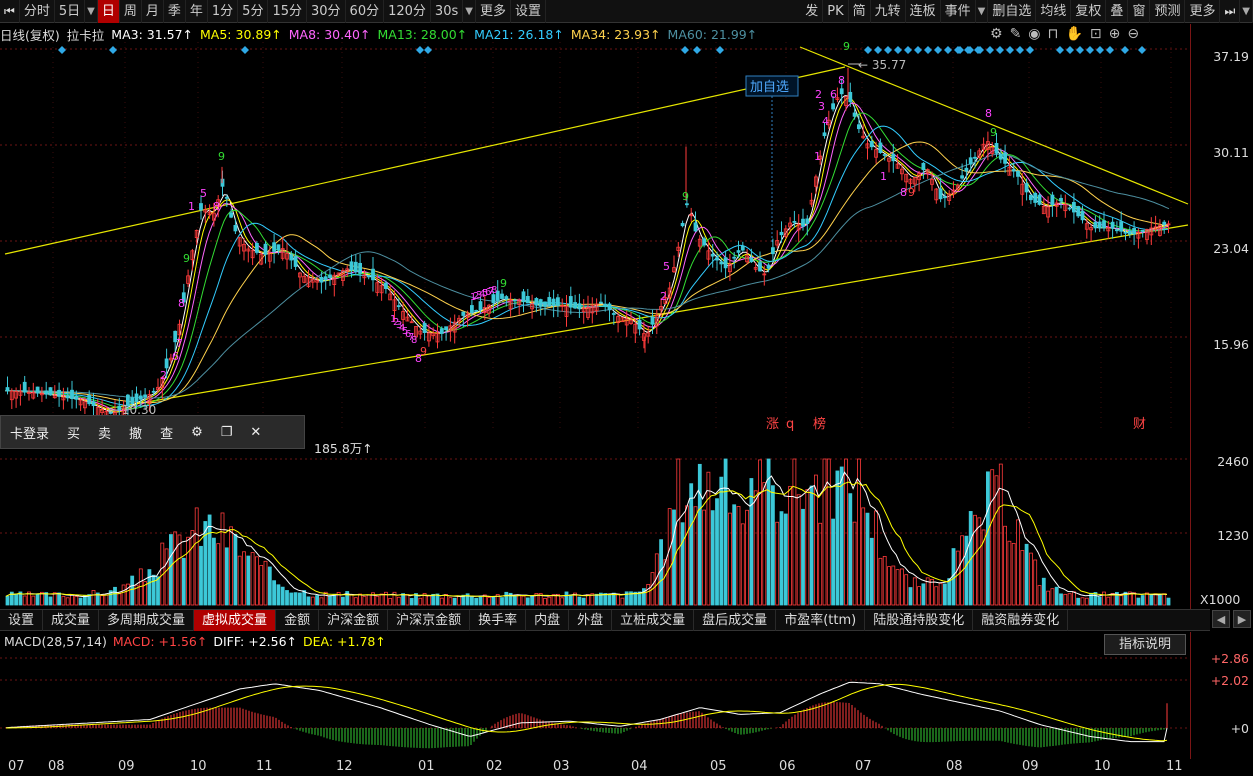  Describe the element at coordinates (429, 620) in the screenshot. I see `tab-6: 沪深京金额` at that location.